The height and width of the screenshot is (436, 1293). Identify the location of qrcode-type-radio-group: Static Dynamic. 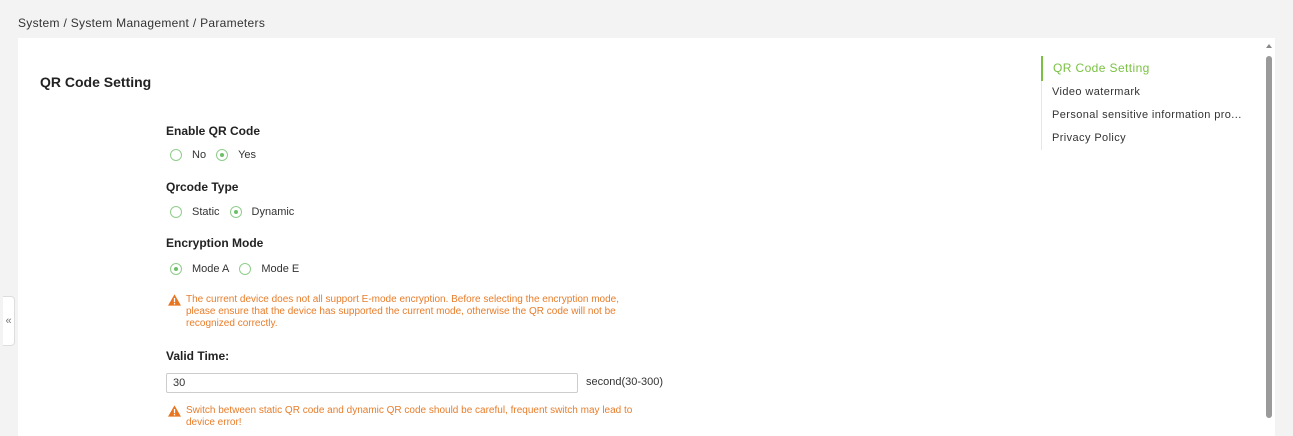
(237, 212).